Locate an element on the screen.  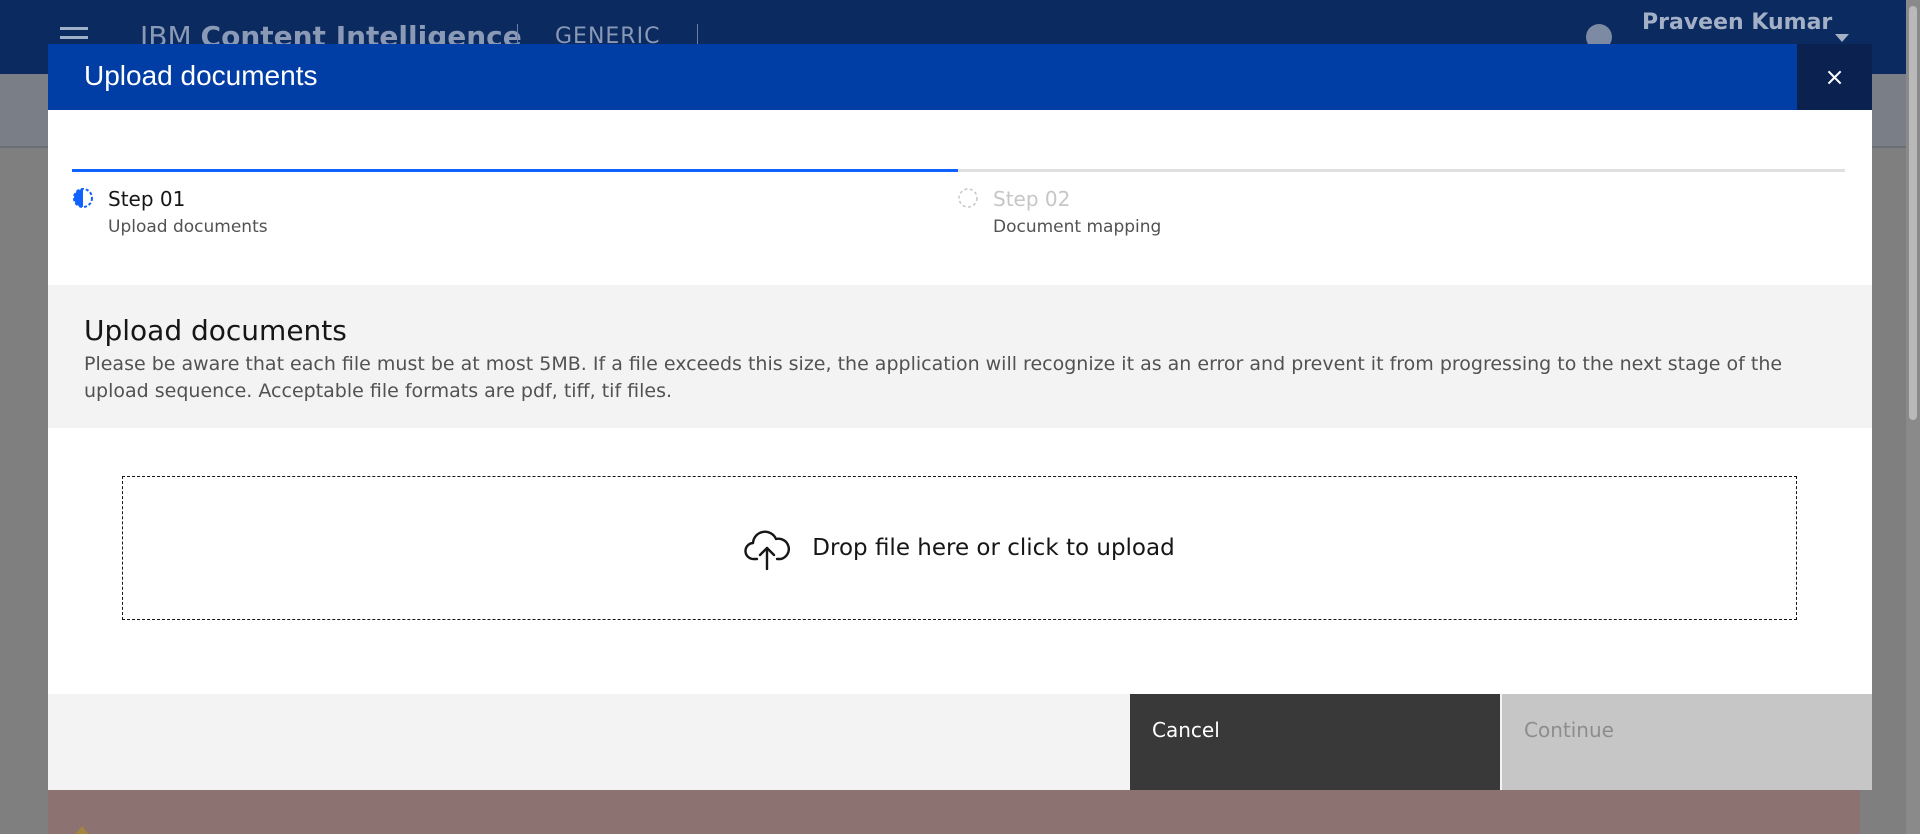
close-button: × is located at coordinates (1834, 77).